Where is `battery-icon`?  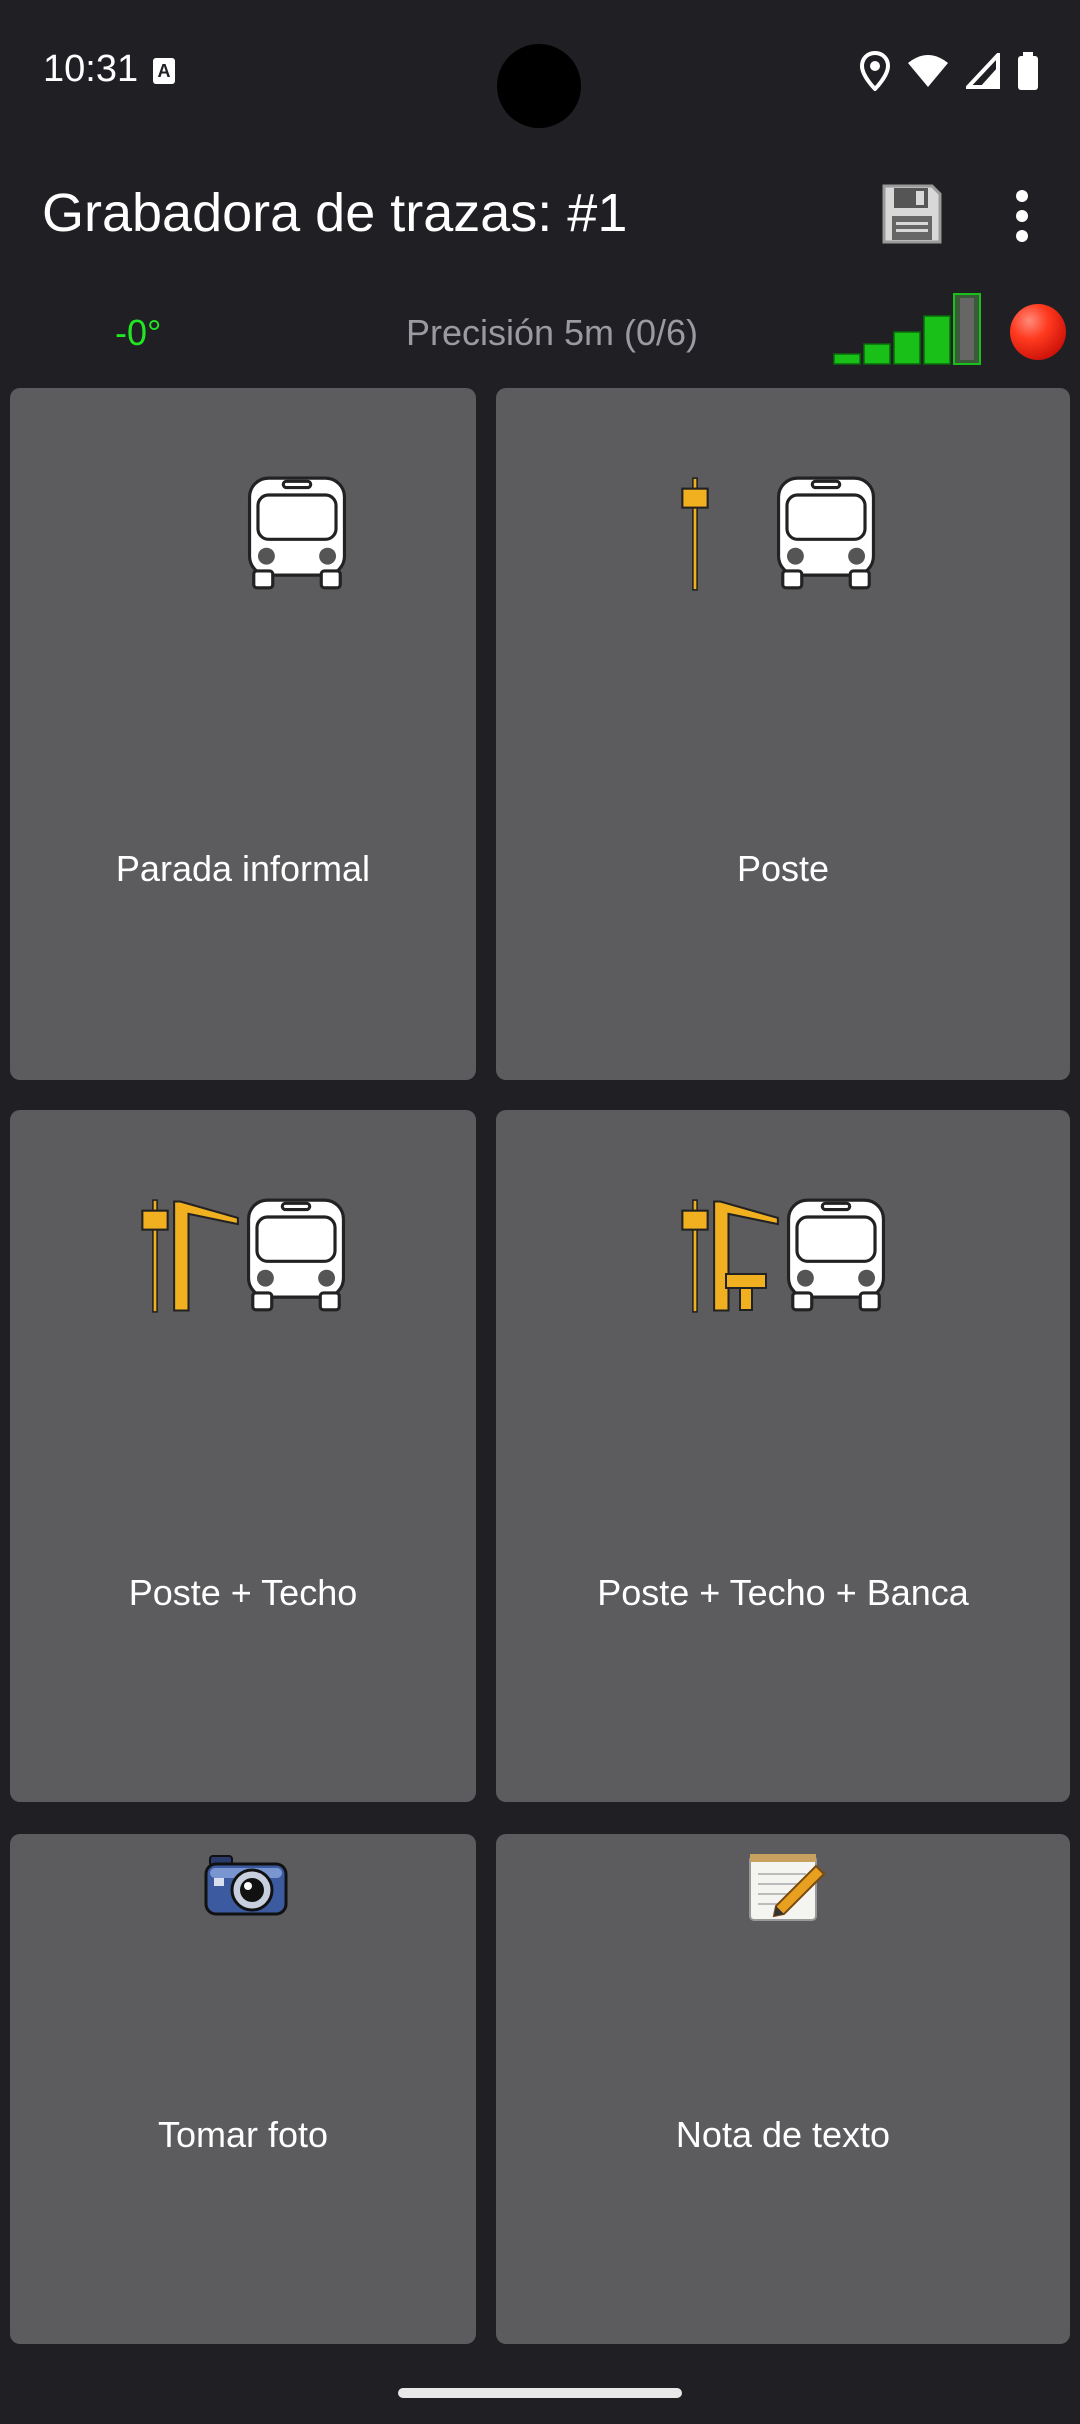
battery-icon is located at coordinates (1028, 71).